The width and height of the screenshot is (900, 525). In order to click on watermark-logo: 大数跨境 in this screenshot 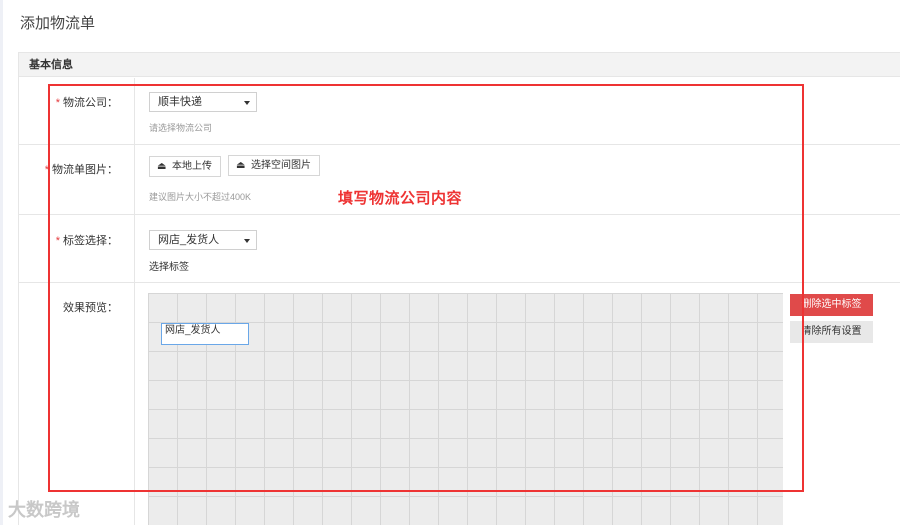, I will do `click(44, 510)`.